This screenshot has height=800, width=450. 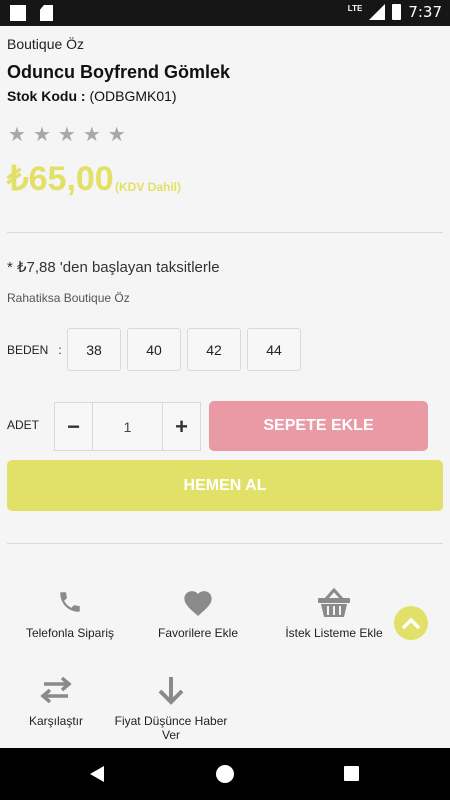 I want to click on add-wishlist-action: İstek Listeme Ekle, so click(x=334, y=611).